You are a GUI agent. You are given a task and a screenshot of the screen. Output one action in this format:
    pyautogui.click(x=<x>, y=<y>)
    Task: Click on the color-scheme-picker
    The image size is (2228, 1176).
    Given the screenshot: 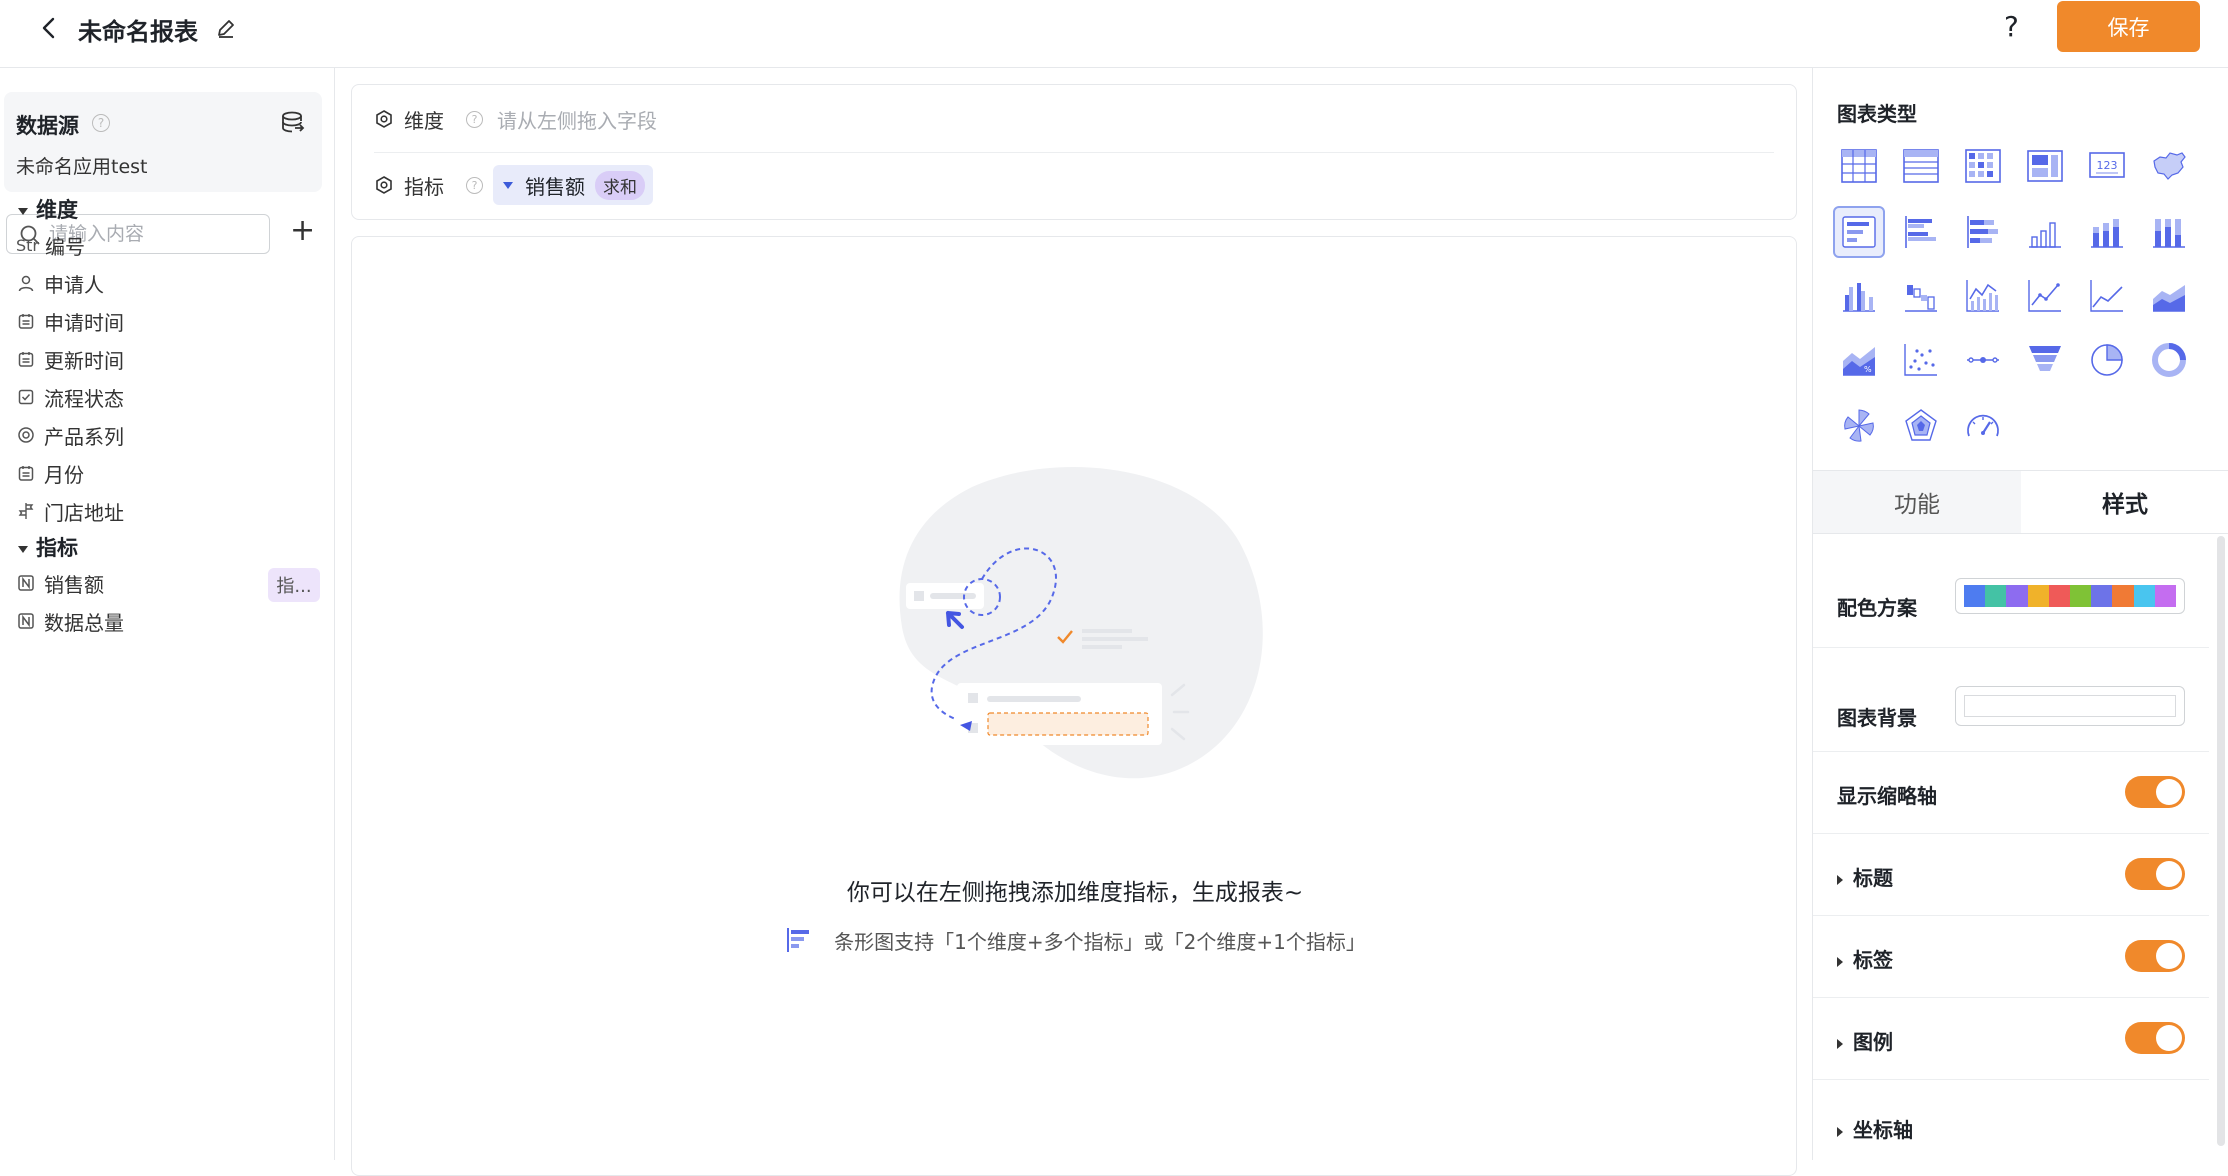 What is the action you would take?
    pyautogui.click(x=2070, y=596)
    